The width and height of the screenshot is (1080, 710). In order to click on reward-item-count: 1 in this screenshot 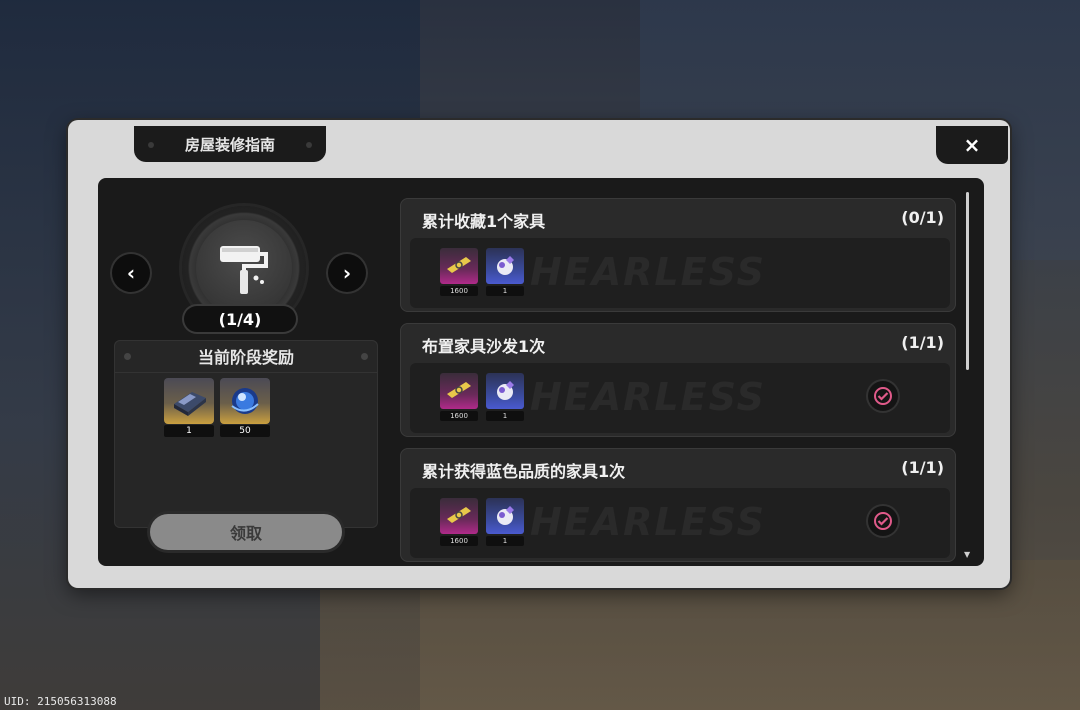, I will do `click(189, 431)`.